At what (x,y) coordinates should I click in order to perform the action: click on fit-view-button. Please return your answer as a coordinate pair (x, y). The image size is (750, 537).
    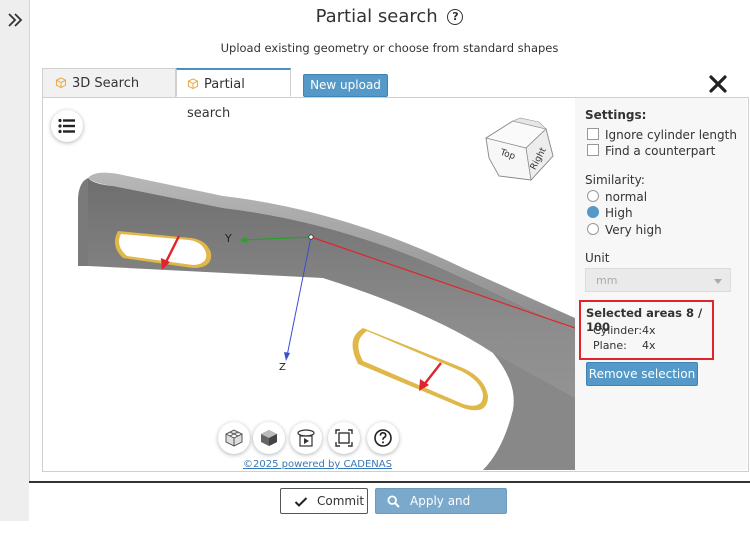
    Looking at the image, I should click on (344, 438).